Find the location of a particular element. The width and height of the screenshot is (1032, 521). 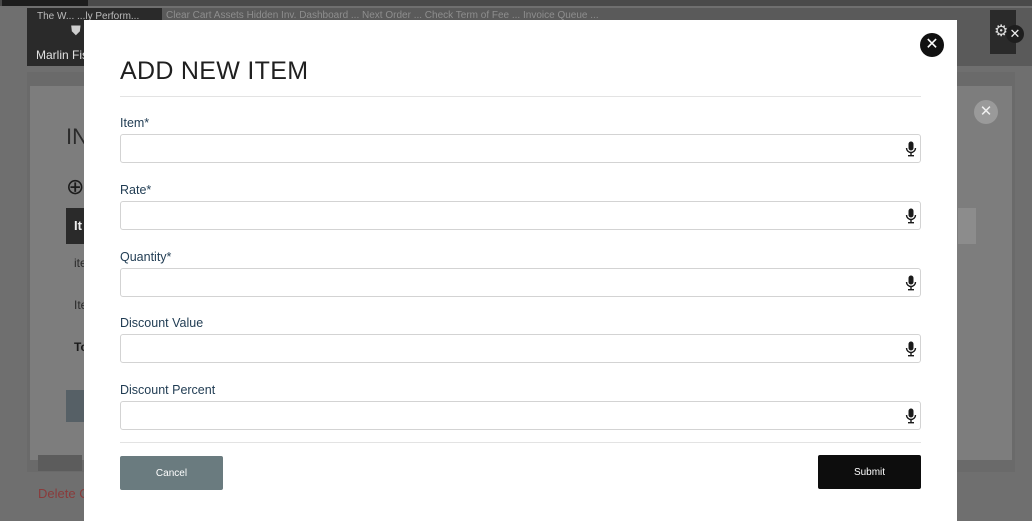

background-scroll-area is located at coordinates (967, 226).